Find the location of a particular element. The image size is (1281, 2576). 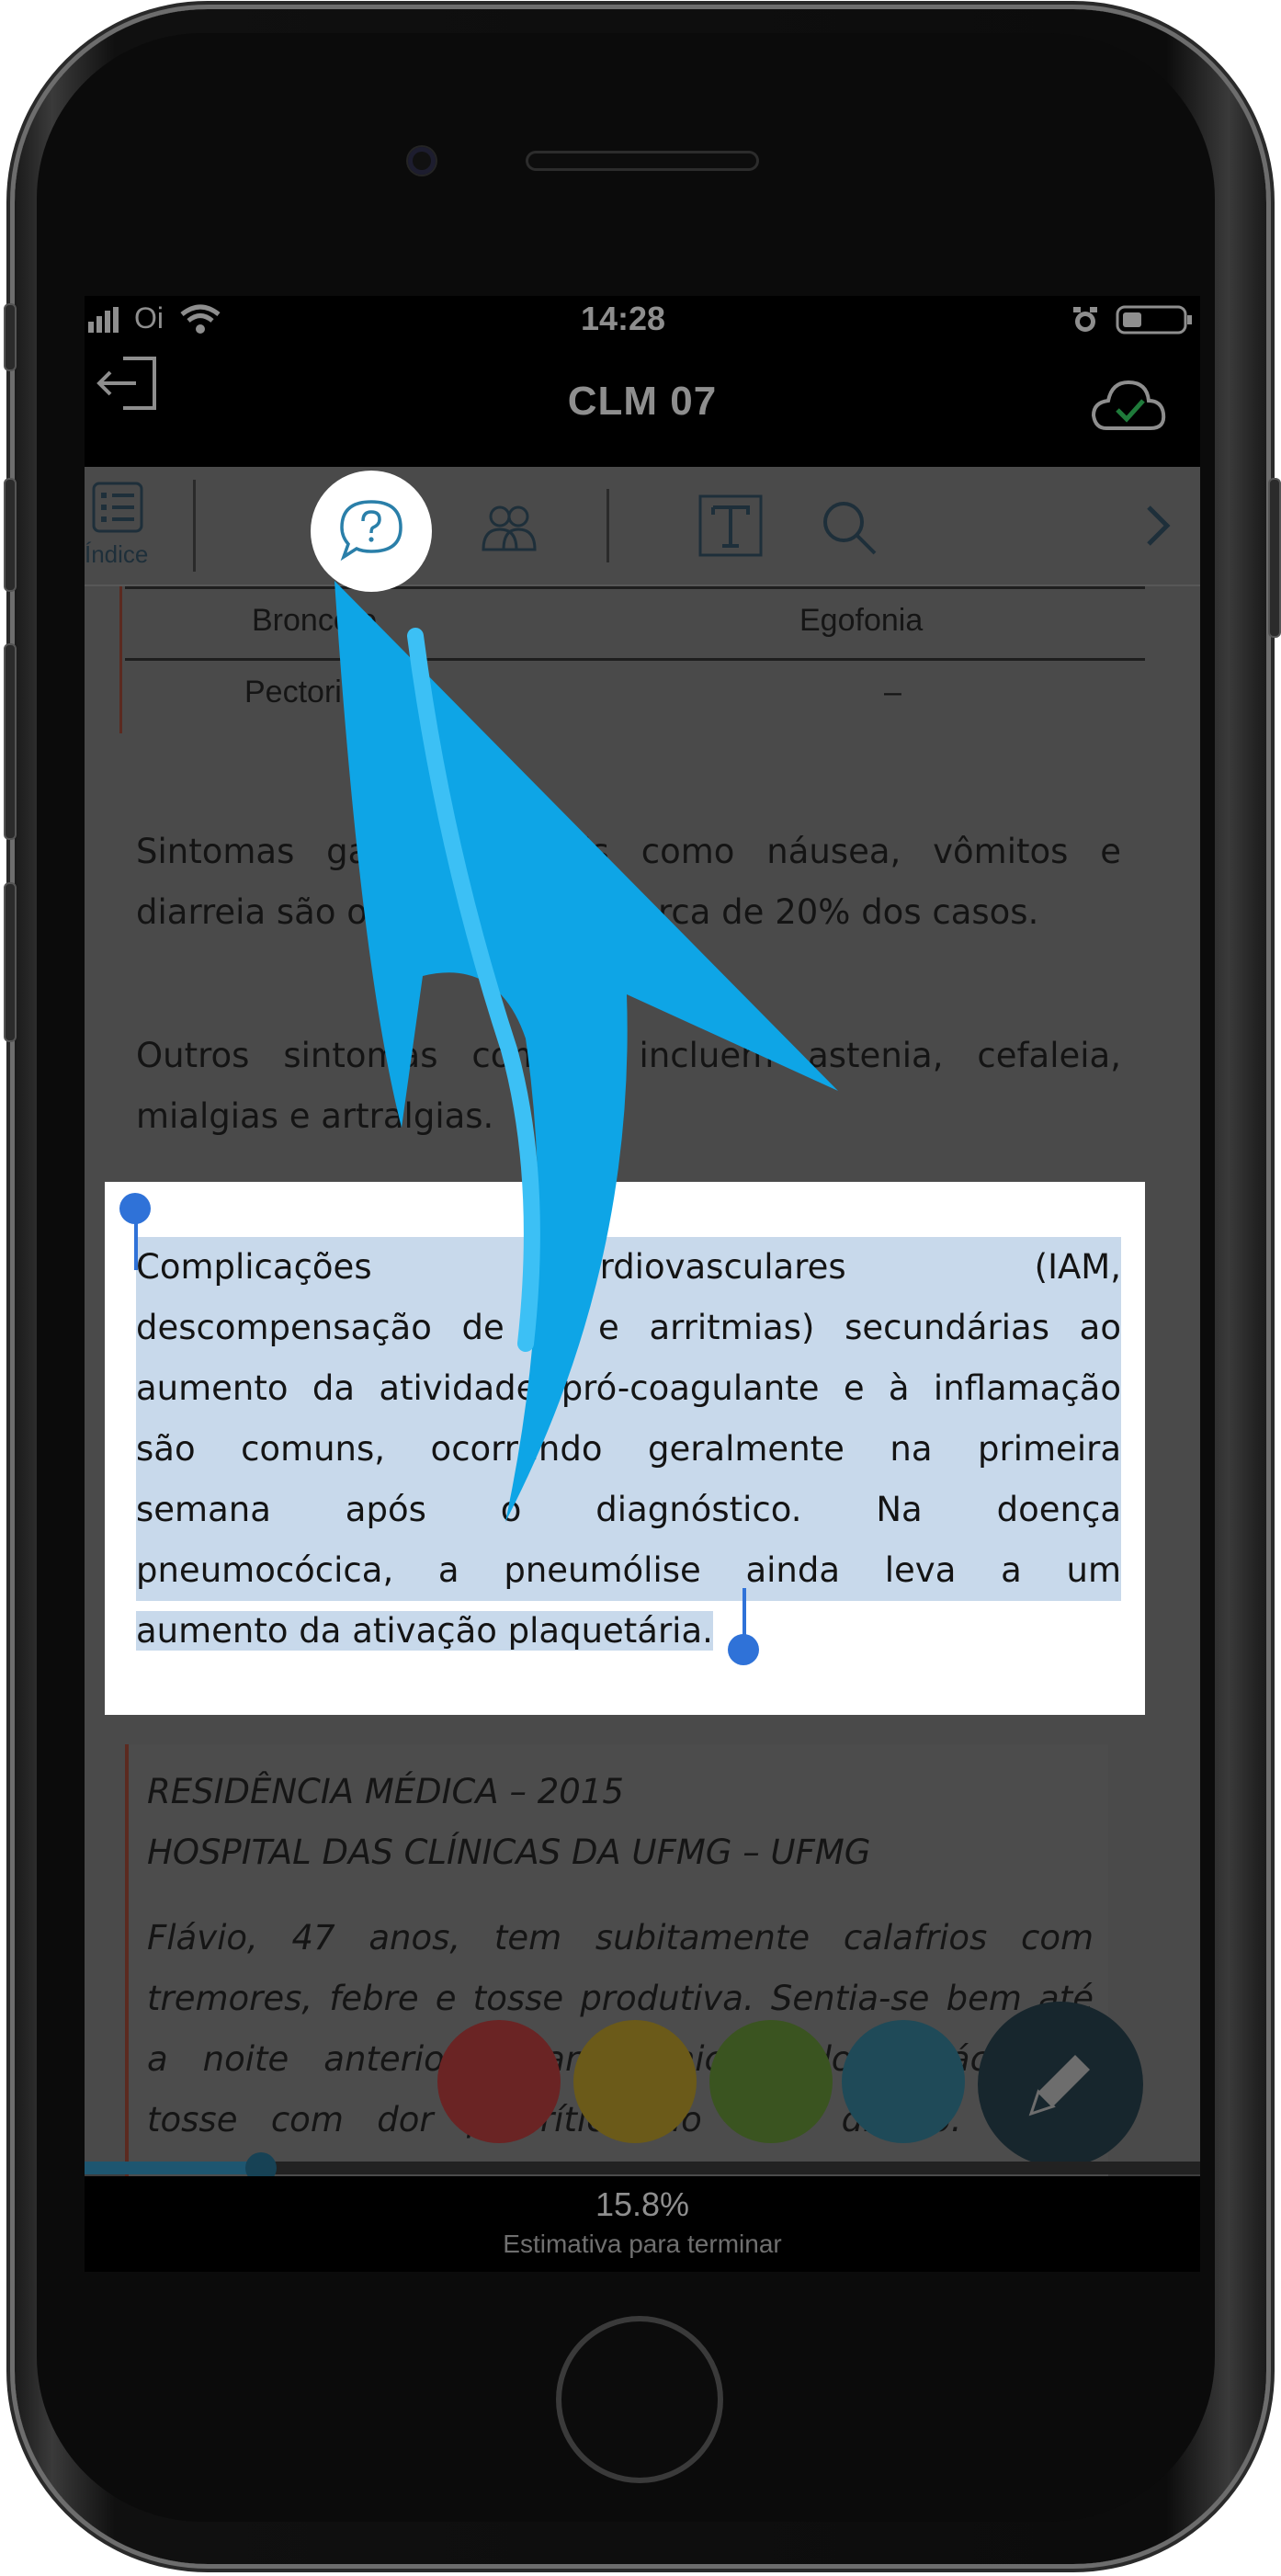

question-source: RESIDÊNCIA MÉDICA – 2015 is located at coordinates (385, 1791).